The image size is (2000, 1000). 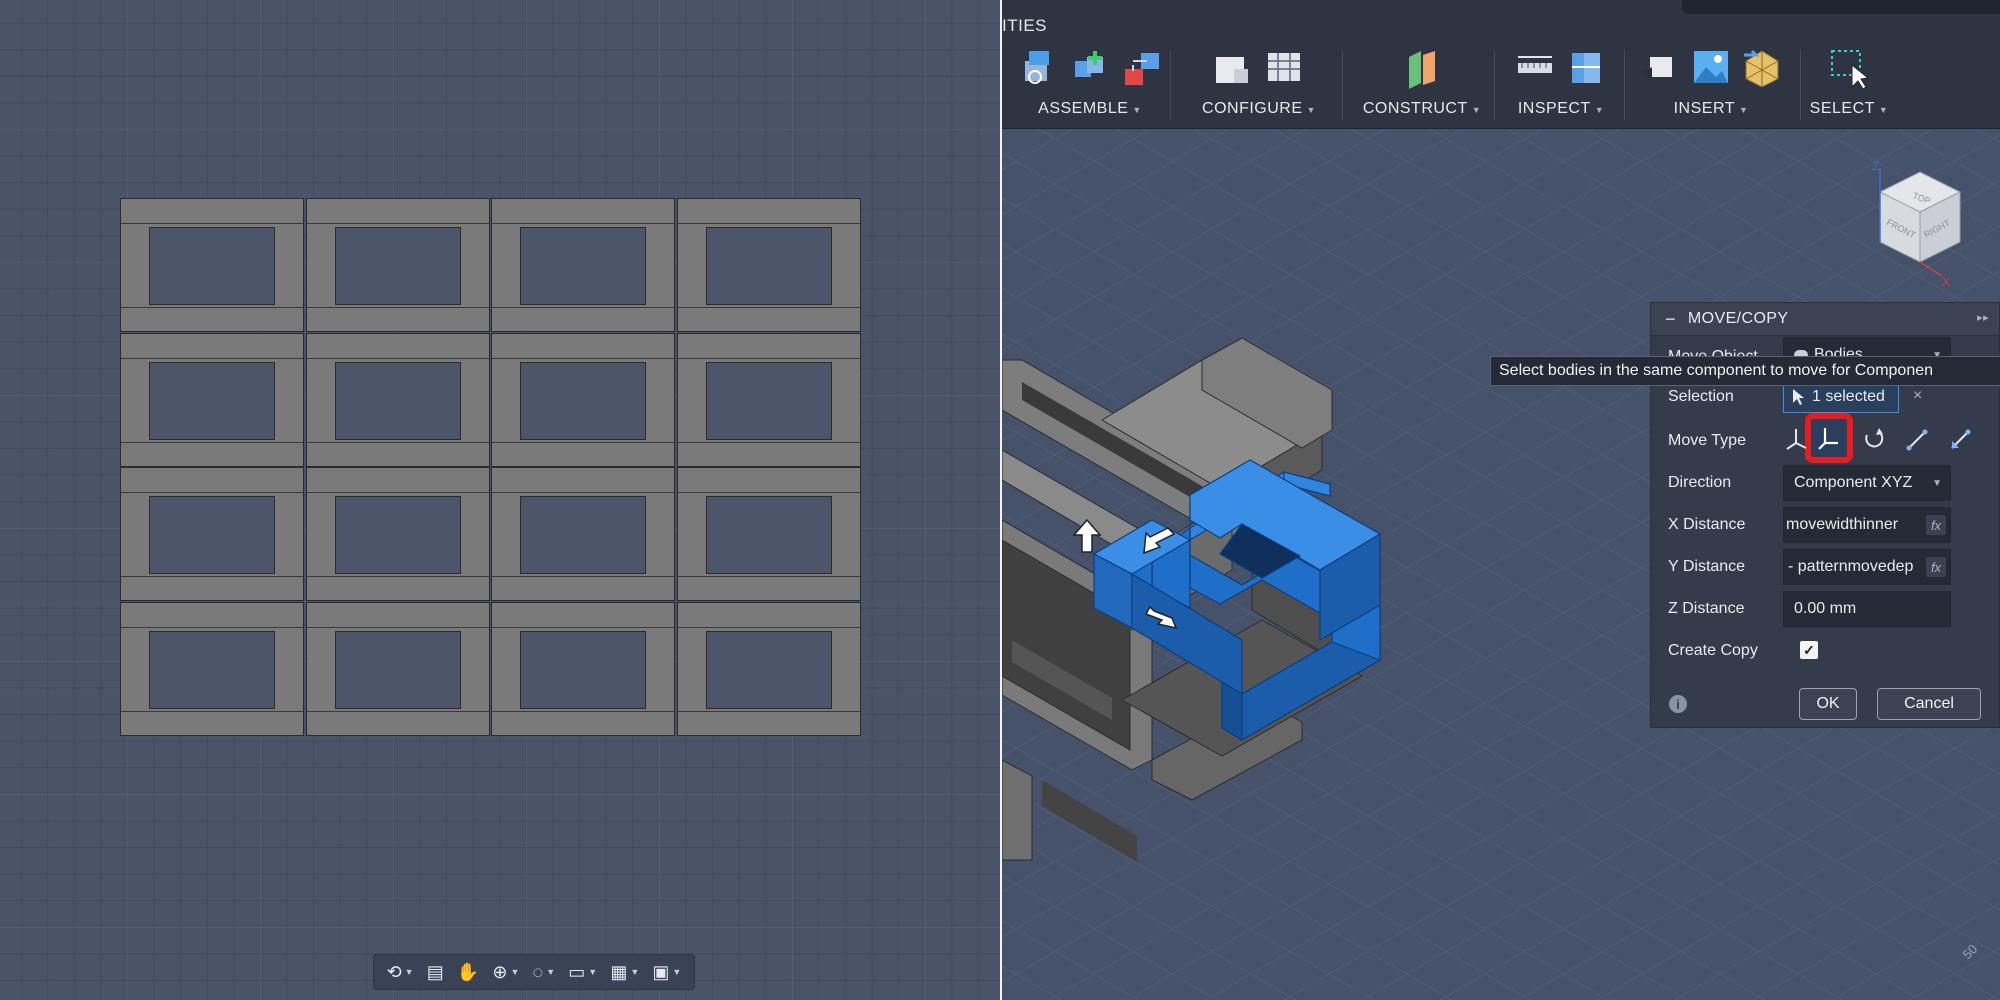 I want to click on offset-plane-icon, so click(x=1422, y=68).